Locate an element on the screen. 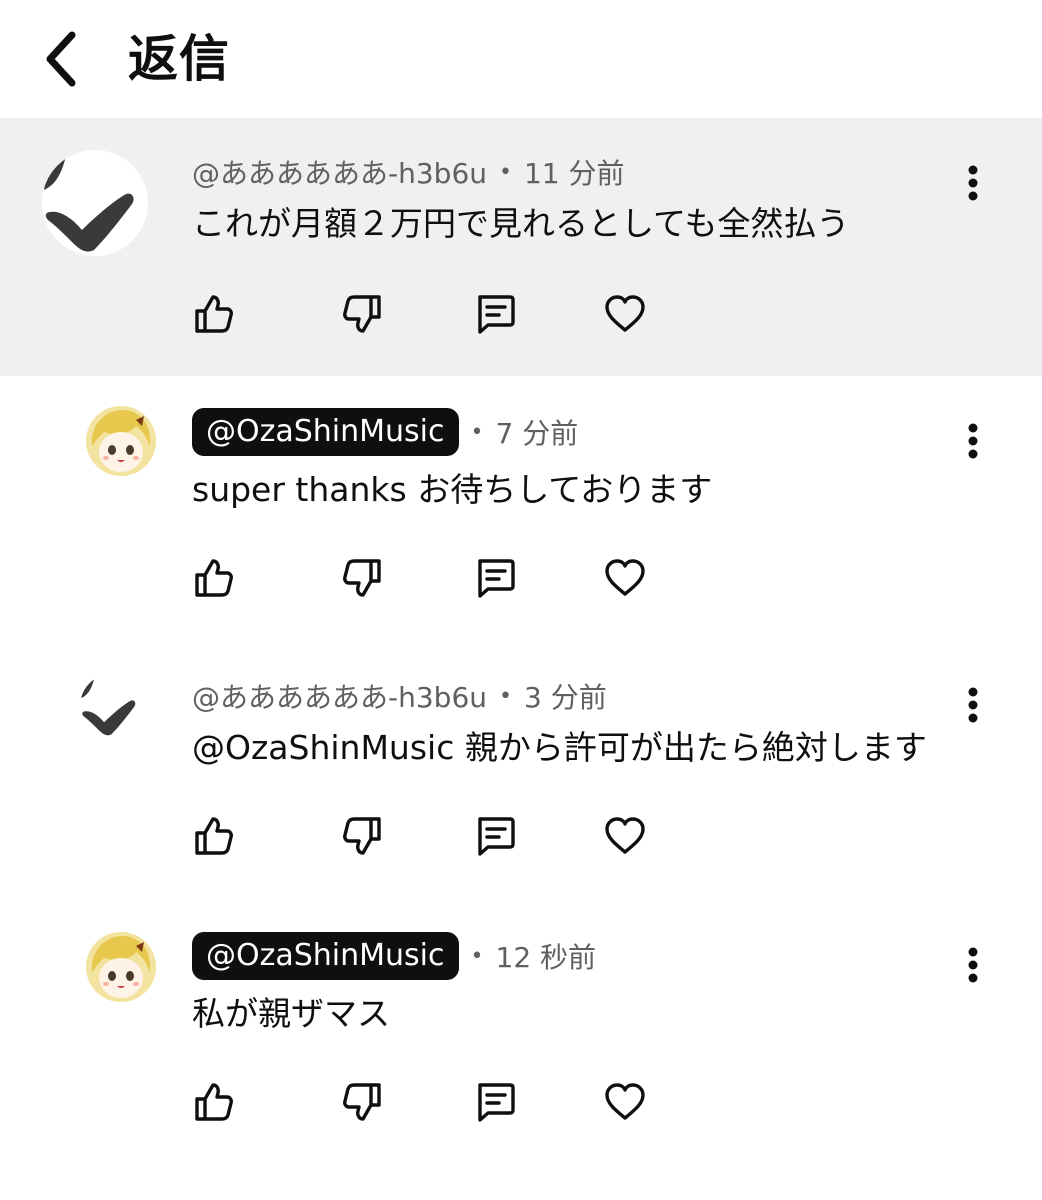 This screenshot has width=1042, height=1200. header: 返信 is located at coordinates (521, 59).